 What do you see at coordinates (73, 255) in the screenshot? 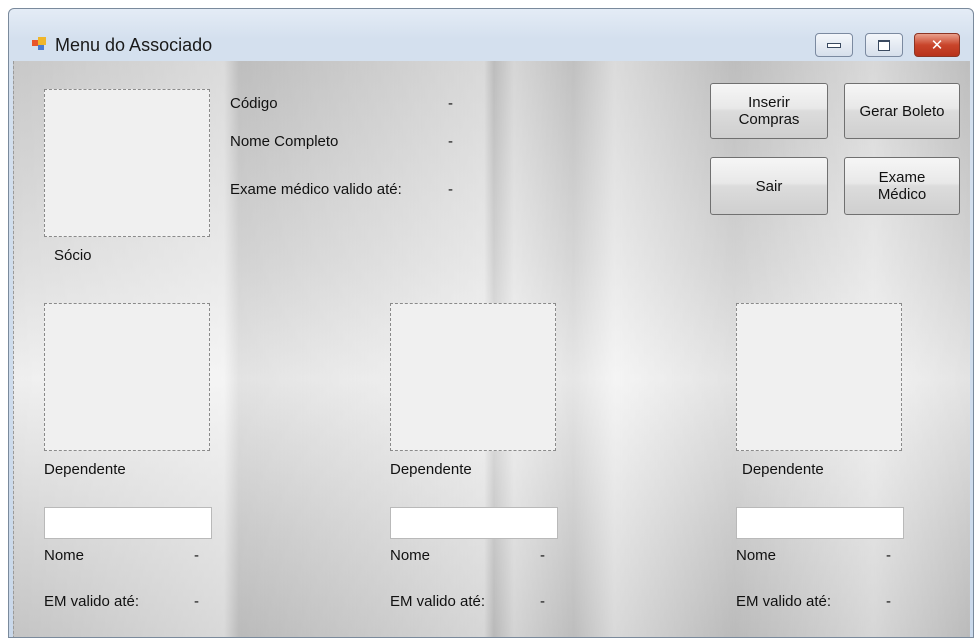
I see `socio-photo-caption: Sócio` at bounding box center [73, 255].